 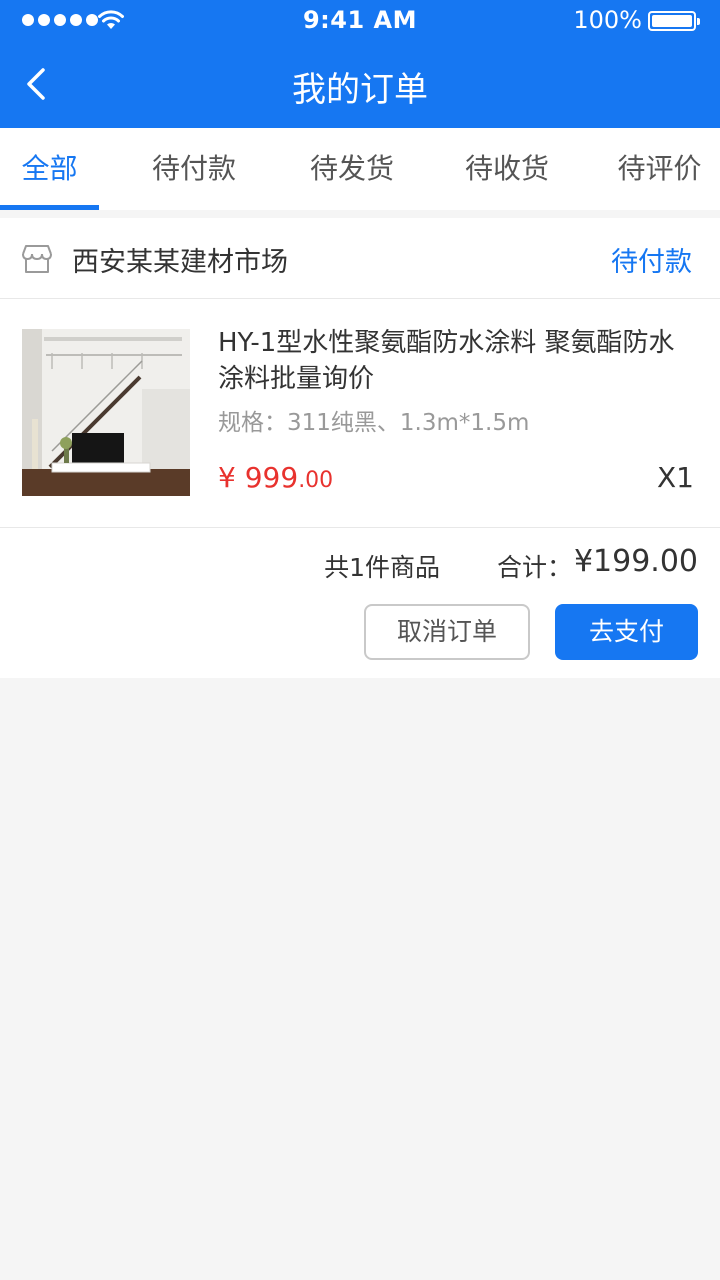 What do you see at coordinates (534, 567) in the screenshot?
I see `total-label: 合计：` at bounding box center [534, 567].